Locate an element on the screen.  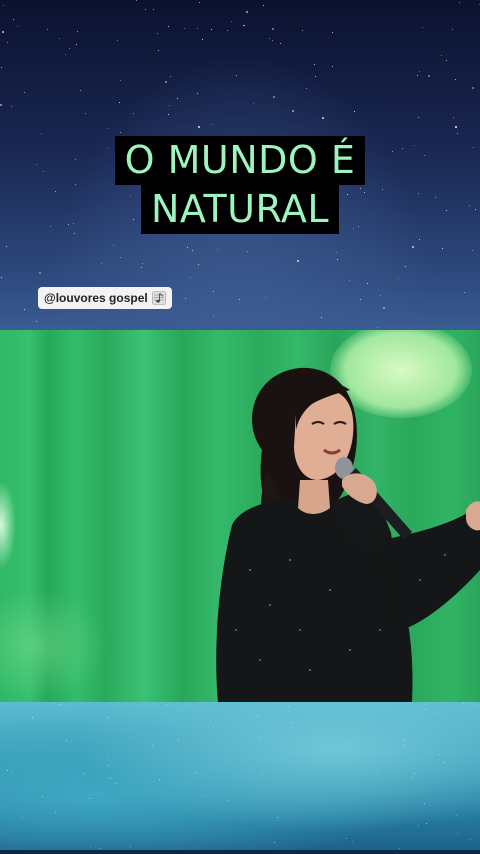
caption-line-1: O MUNDO É is located at coordinates (240, 160).